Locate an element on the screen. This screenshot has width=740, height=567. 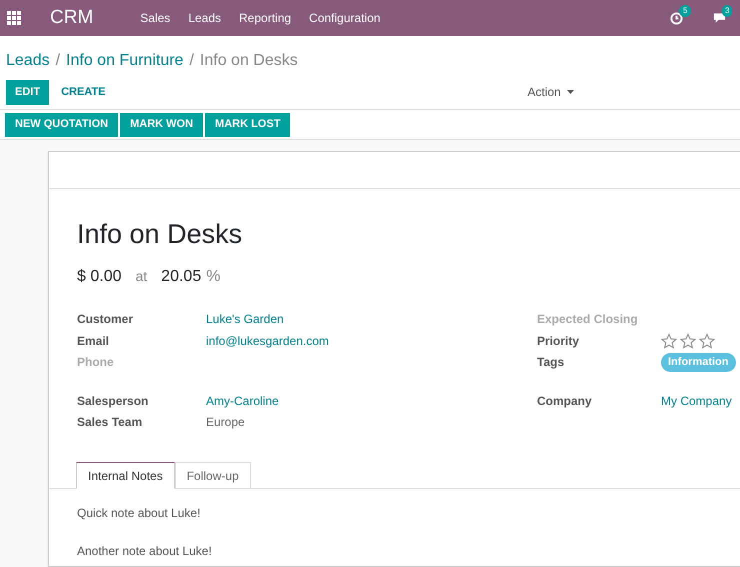
note-text: Quick note about Luke! is located at coordinates (139, 513).